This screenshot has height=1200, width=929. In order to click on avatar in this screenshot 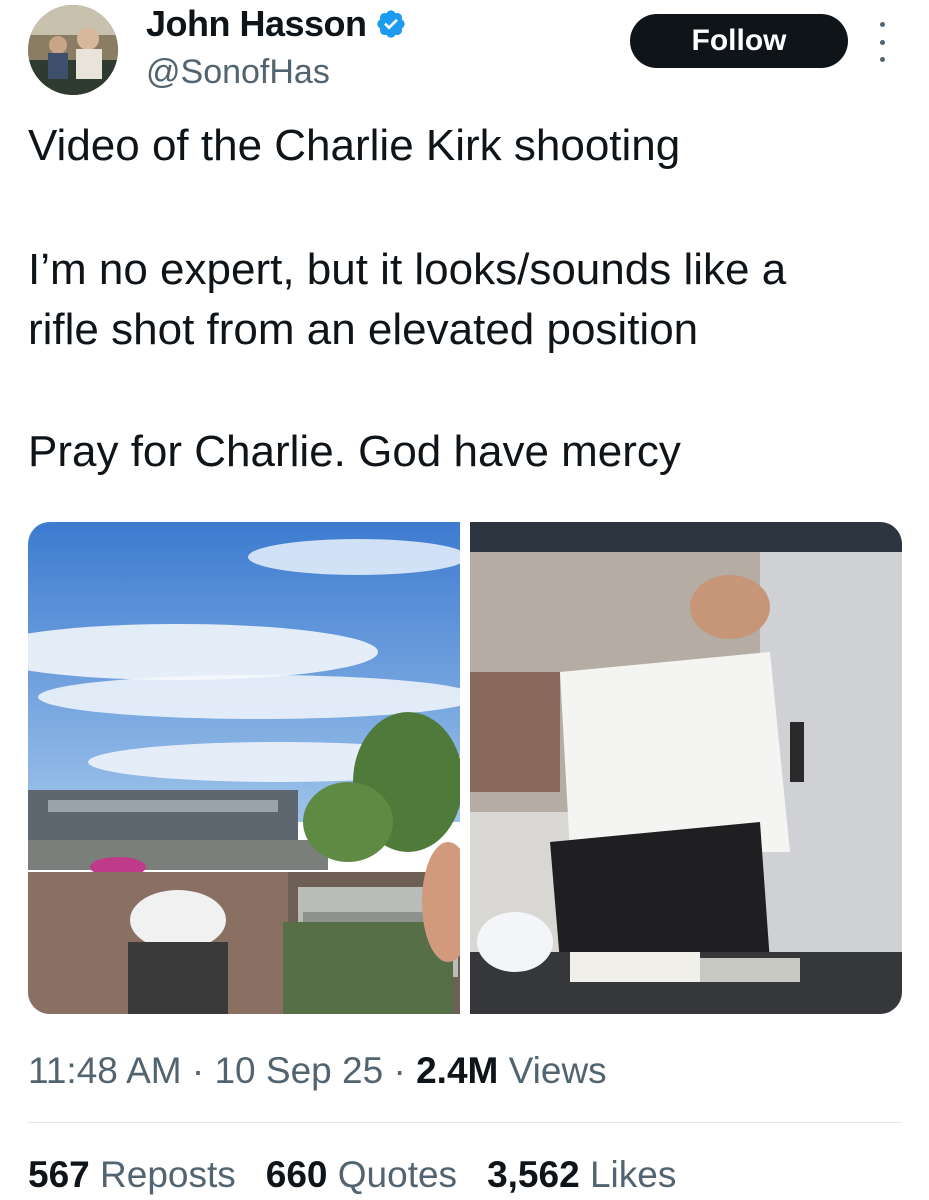, I will do `click(73, 50)`.